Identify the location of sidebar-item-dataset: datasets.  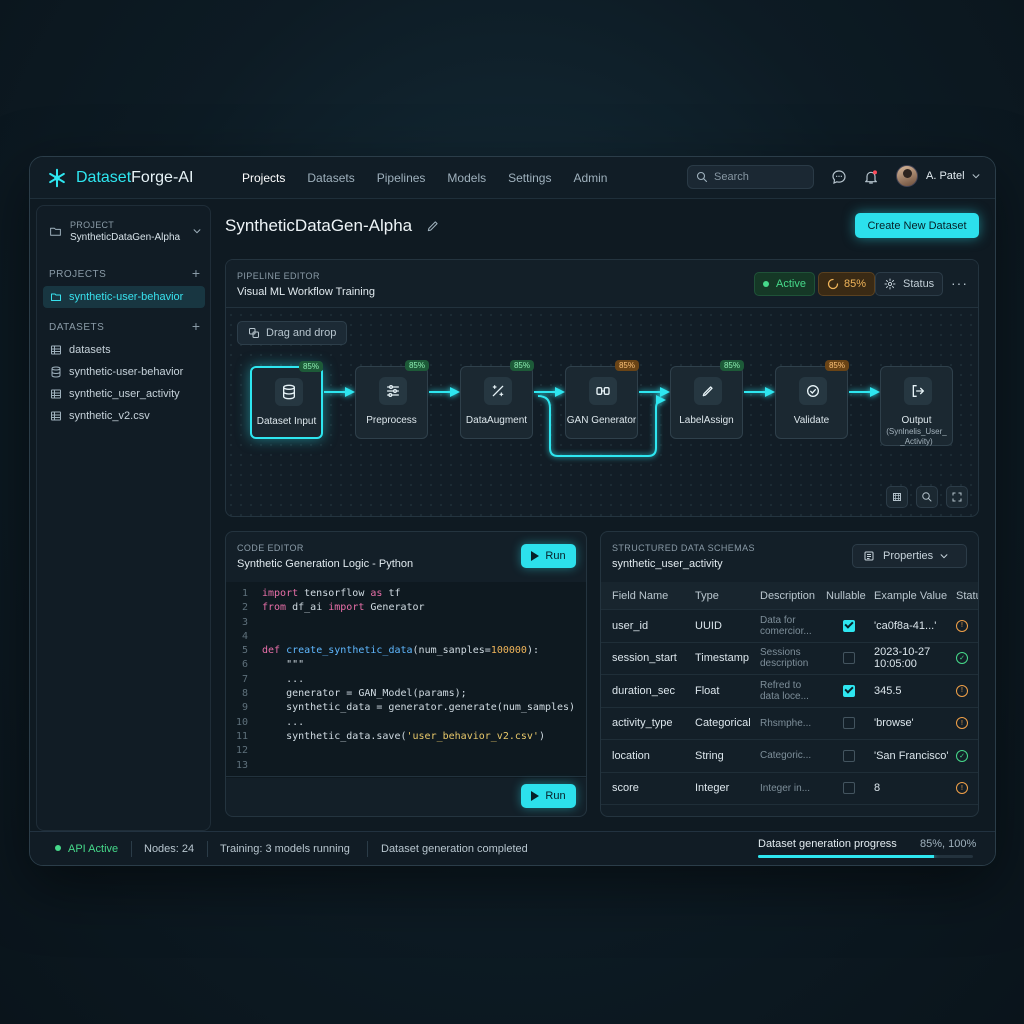
(124, 350).